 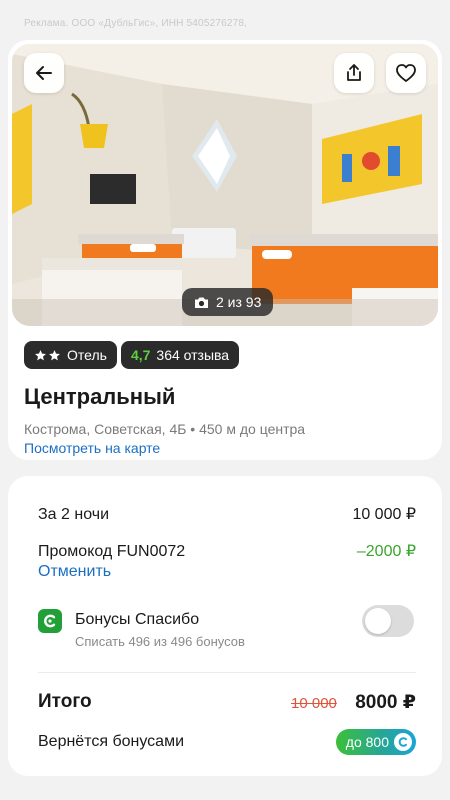 What do you see at coordinates (384, 514) in the screenshot?
I see `nights-price: 10 000 ₽` at bounding box center [384, 514].